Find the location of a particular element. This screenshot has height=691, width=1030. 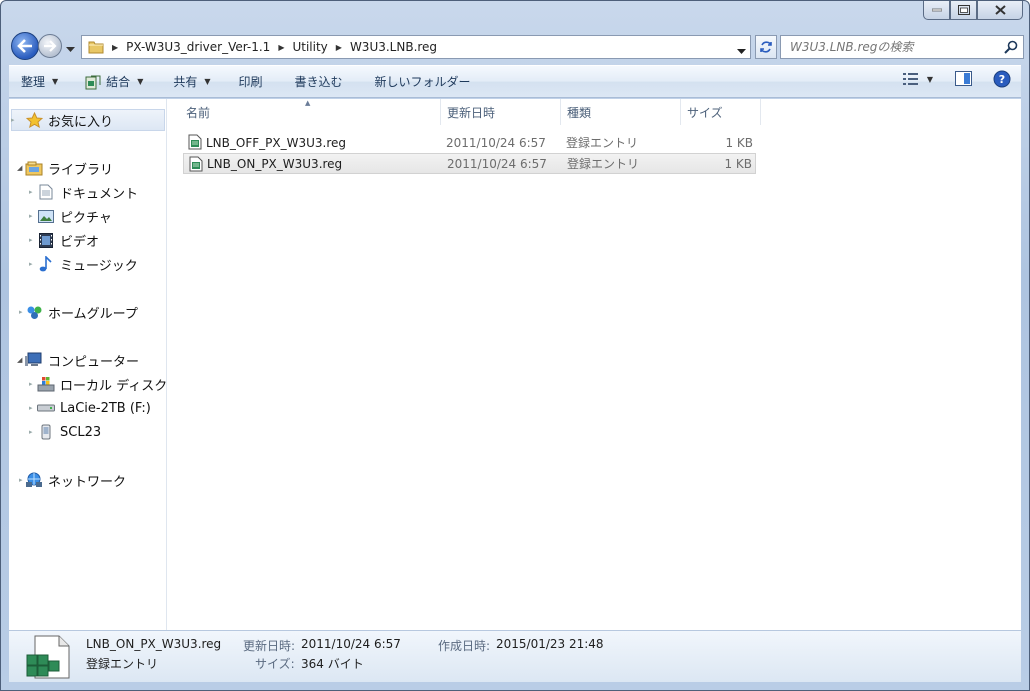

music-note-icon is located at coordinates (46, 264).